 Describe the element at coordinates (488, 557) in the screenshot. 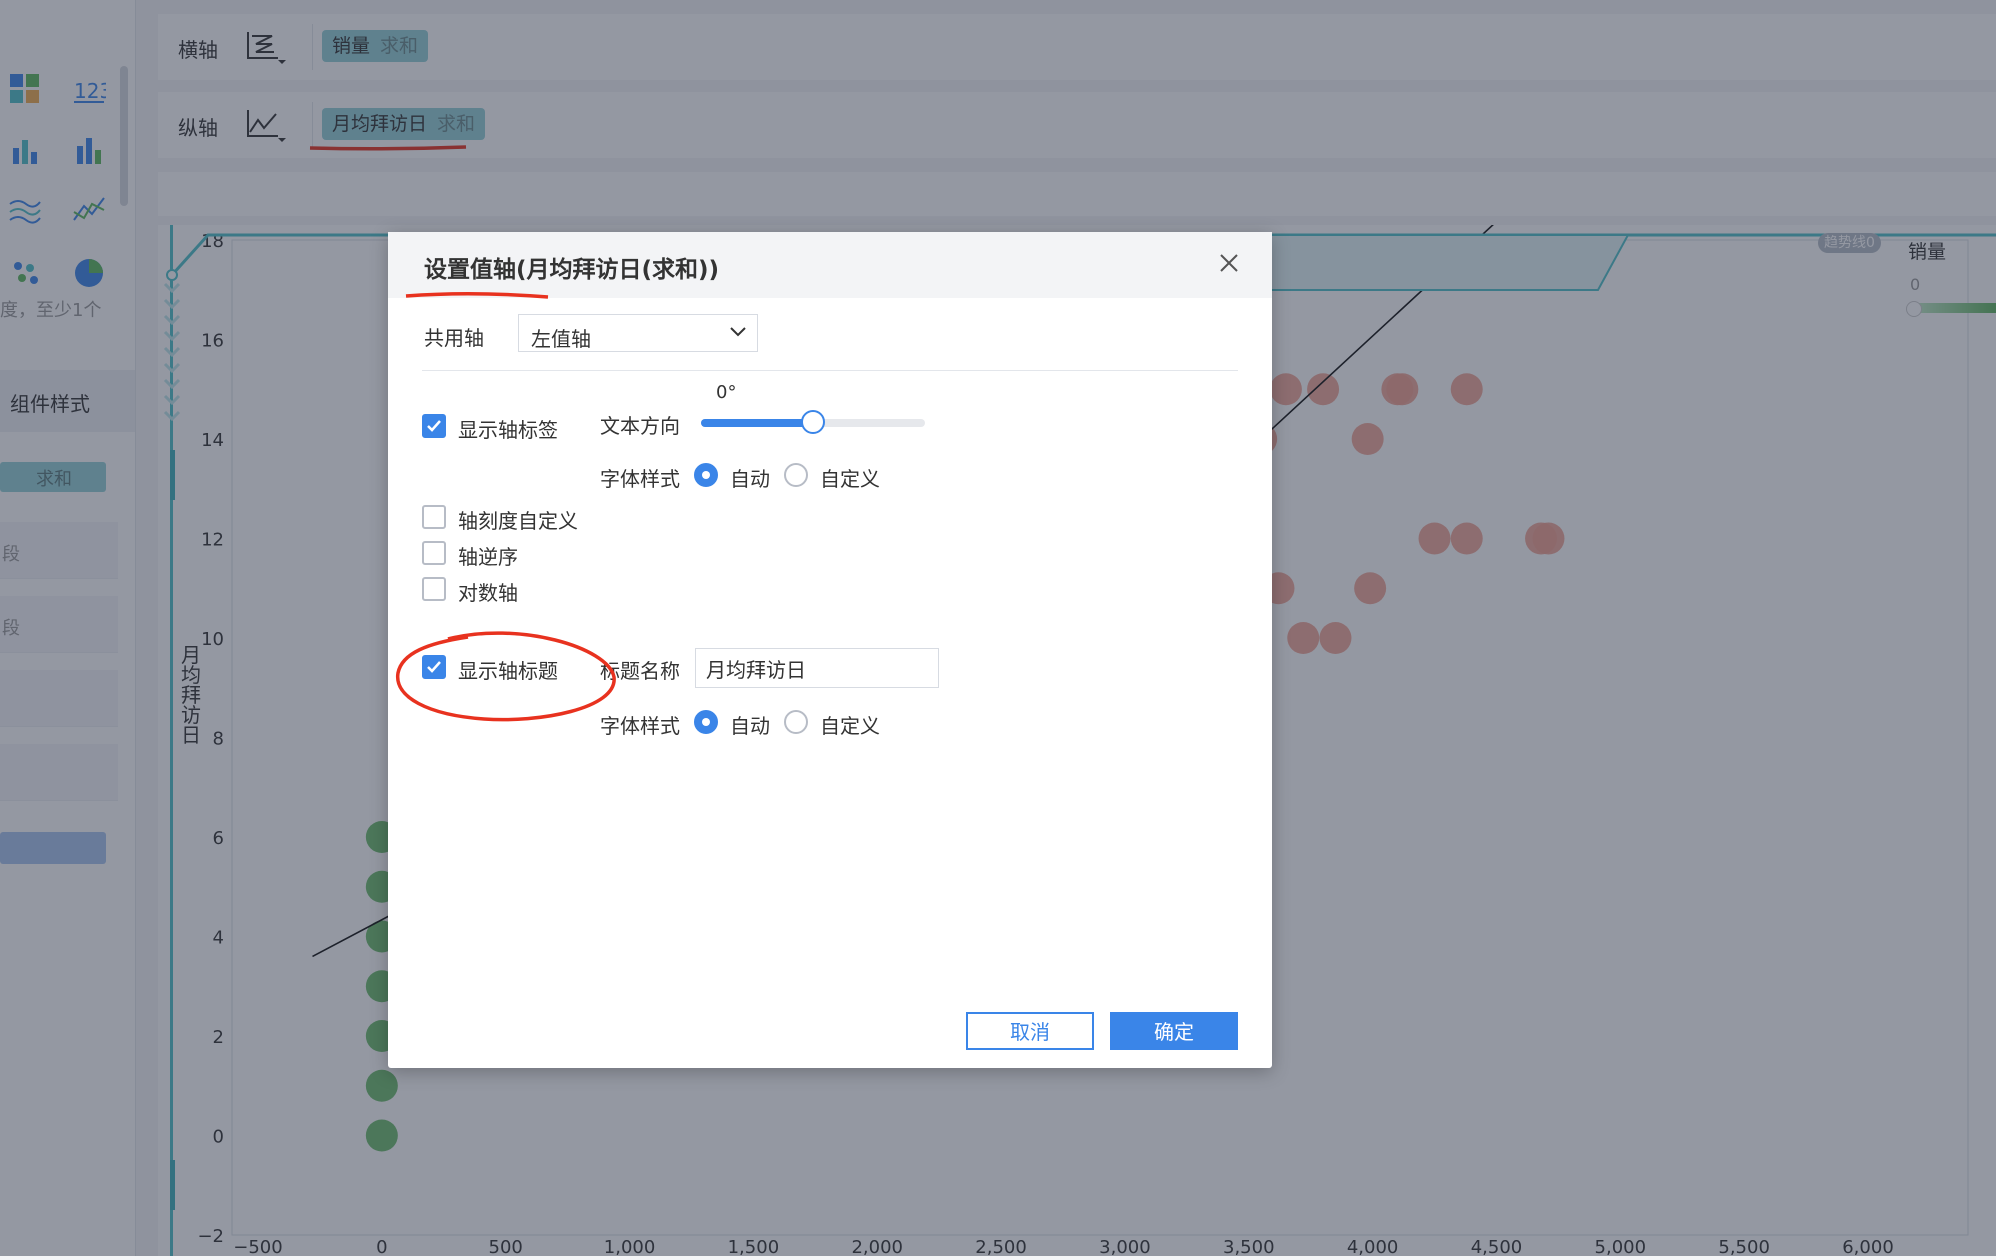

I see `reverse-axis-label: 轴逆序` at that location.